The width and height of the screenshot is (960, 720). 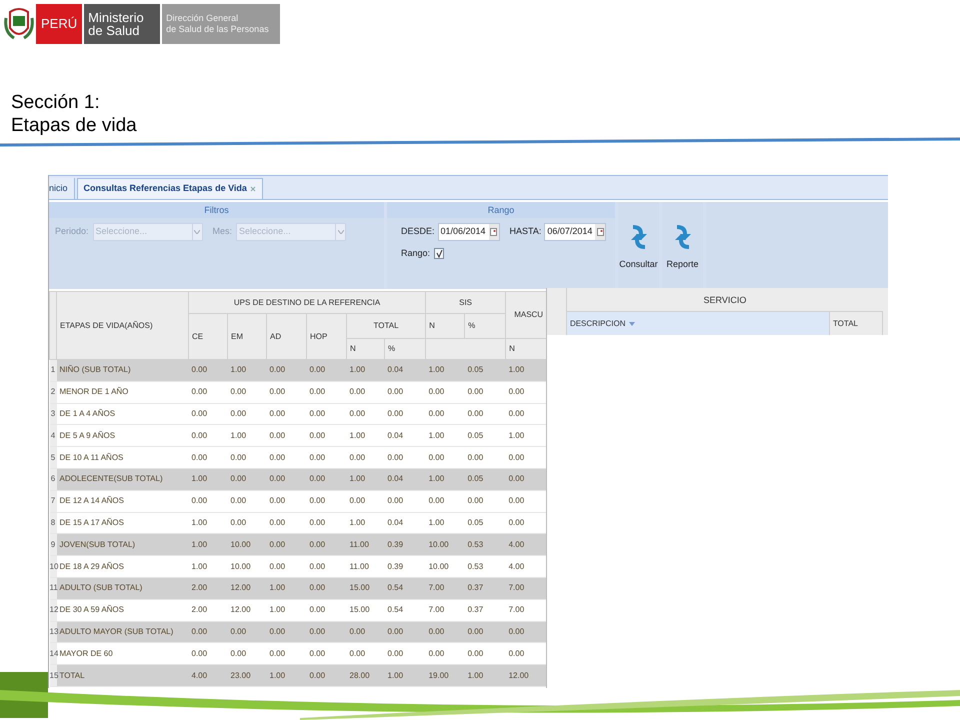 I want to click on date-field: 01/06/2014, so click(x=469, y=232).